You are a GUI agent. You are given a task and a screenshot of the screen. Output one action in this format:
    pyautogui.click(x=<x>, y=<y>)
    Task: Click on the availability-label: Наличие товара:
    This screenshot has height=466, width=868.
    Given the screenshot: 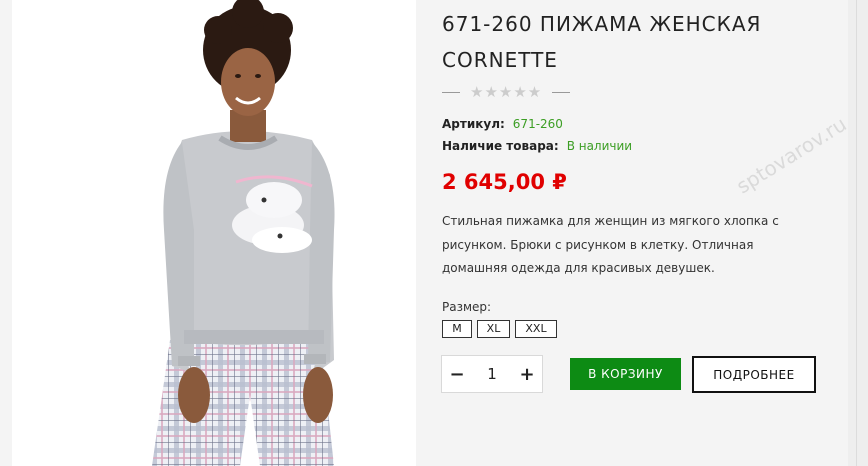 What is the action you would take?
    pyautogui.click(x=500, y=146)
    